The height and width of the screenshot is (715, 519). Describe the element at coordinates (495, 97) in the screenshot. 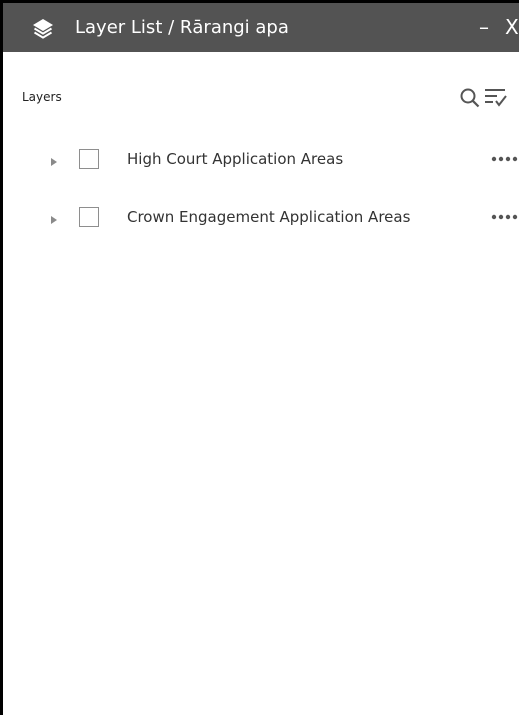

I see `filter-list-icon` at that location.